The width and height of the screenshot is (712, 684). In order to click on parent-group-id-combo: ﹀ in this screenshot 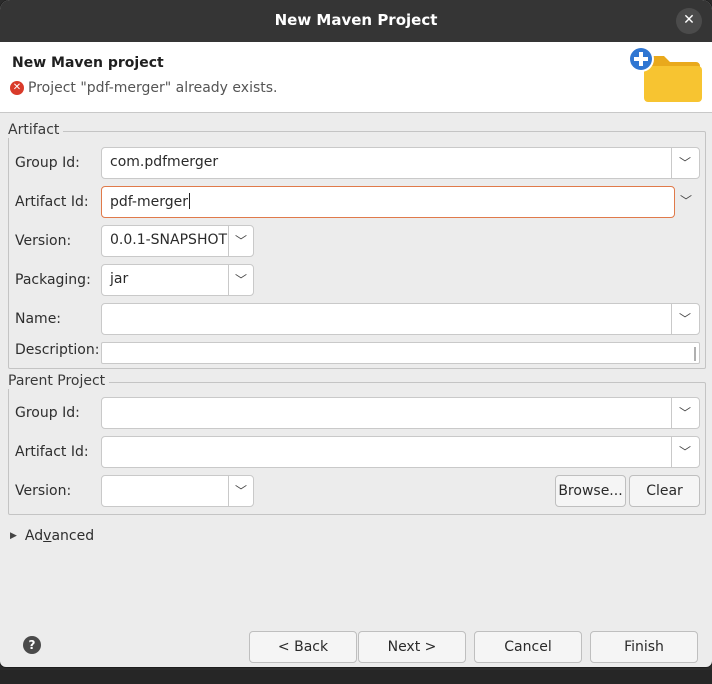, I will do `click(400, 413)`.